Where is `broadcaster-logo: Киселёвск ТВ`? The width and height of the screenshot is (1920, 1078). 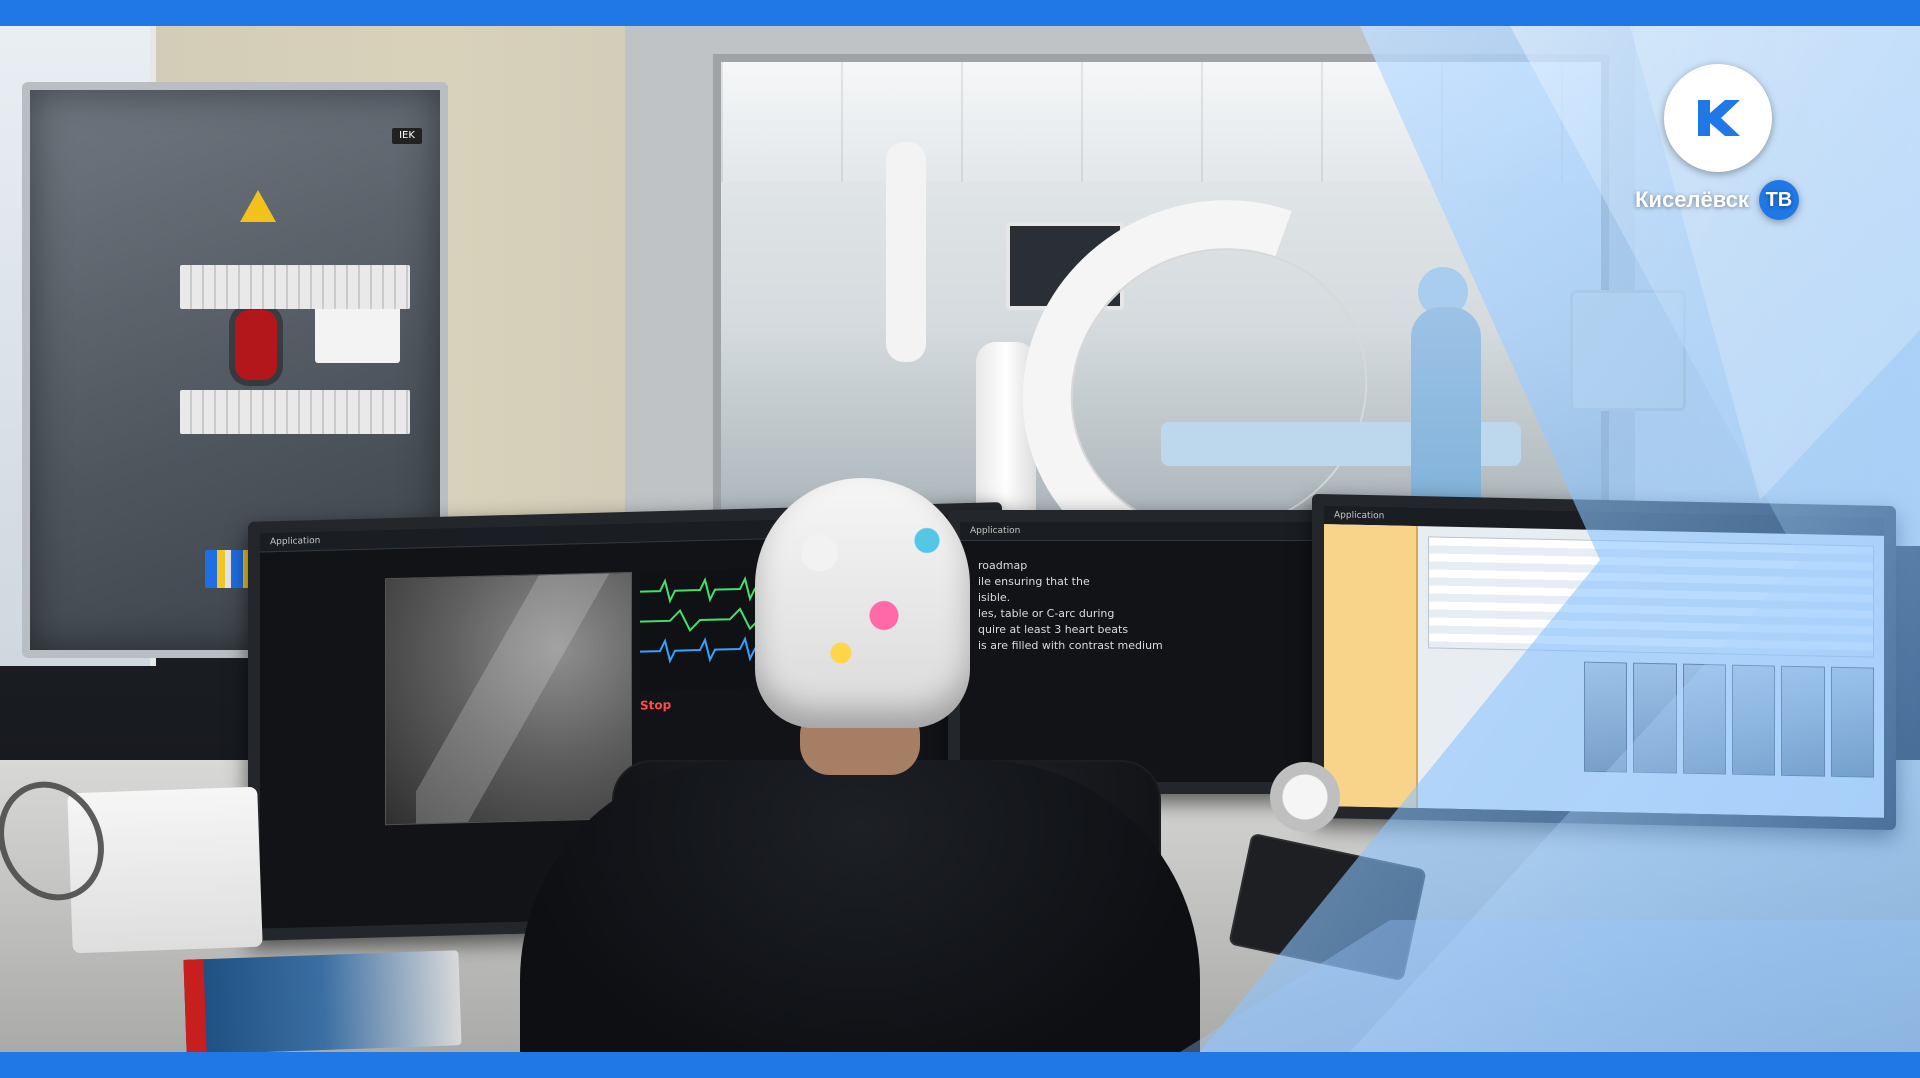
broadcaster-logo: Киселёвск ТВ is located at coordinates (1717, 144).